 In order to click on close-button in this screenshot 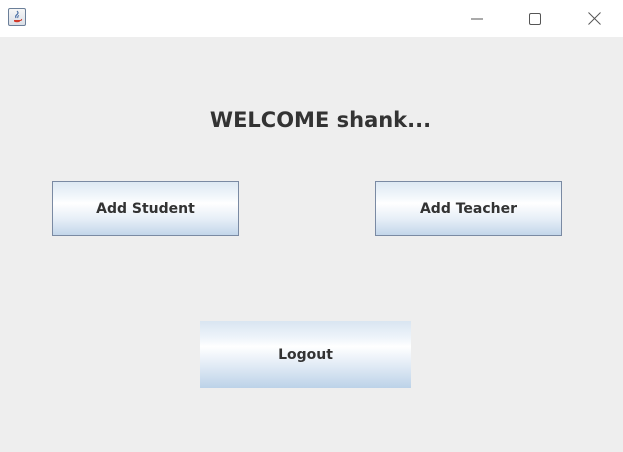, I will do `click(594, 18)`.